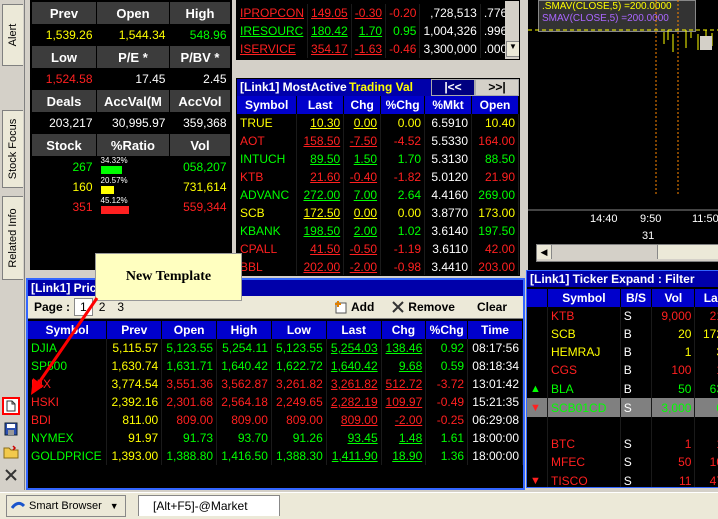 Image resolution: width=718 pixels, height=519 pixels. Describe the element at coordinates (299, 438) in the screenshot. I see `low-cell: 91.26` at that location.